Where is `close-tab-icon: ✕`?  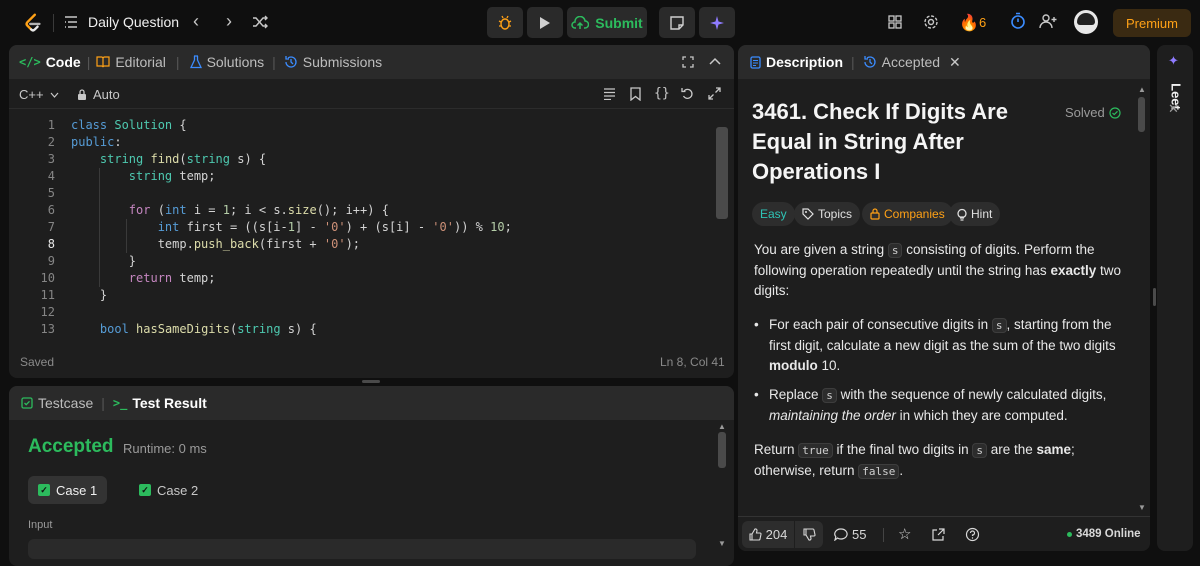 close-tab-icon: ✕ is located at coordinates (955, 62).